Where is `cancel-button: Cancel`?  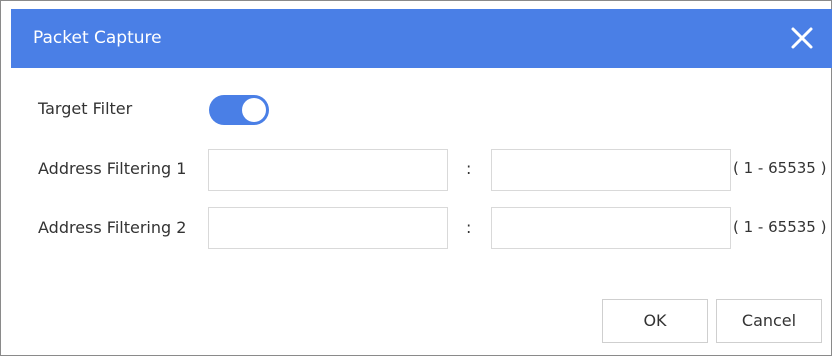
cancel-button: Cancel is located at coordinates (769, 321).